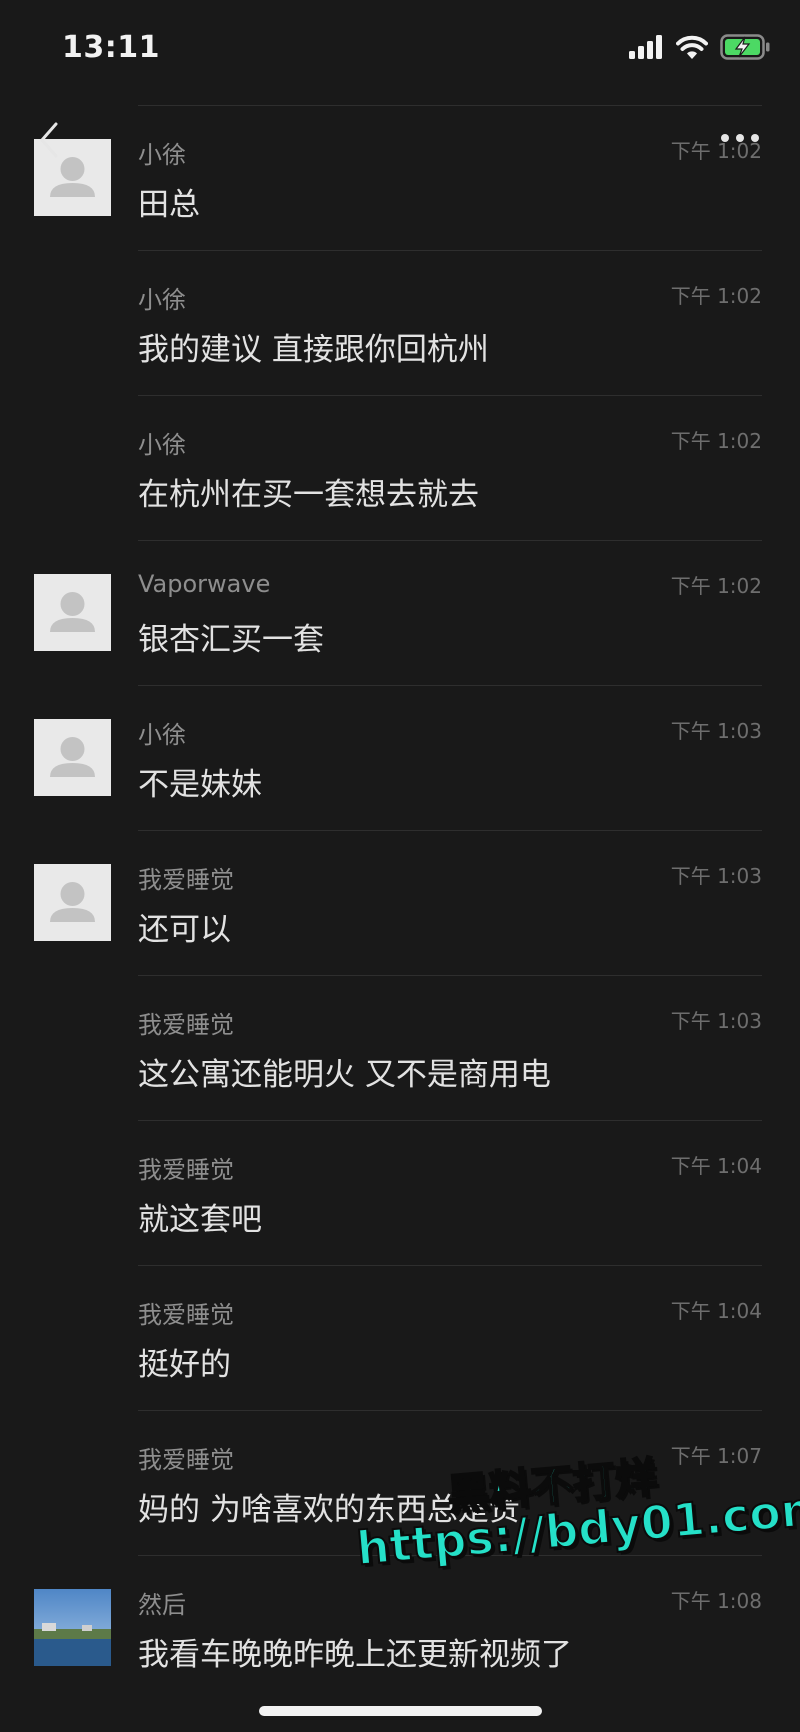 The height and width of the screenshot is (1732, 800). Describe the element at coordinates (184, 930) in the screenshot. I see `message-text: 还可以` at that location.